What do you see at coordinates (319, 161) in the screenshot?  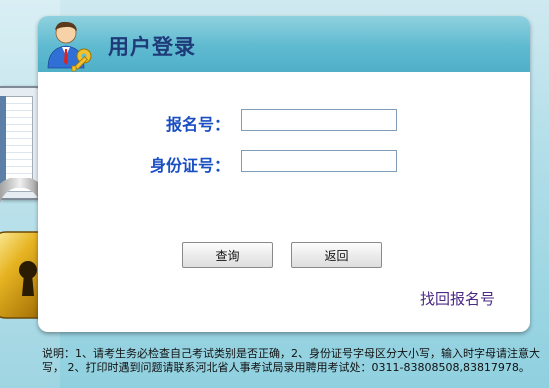 I see `id-card-input` at bounding box center [319, 161].